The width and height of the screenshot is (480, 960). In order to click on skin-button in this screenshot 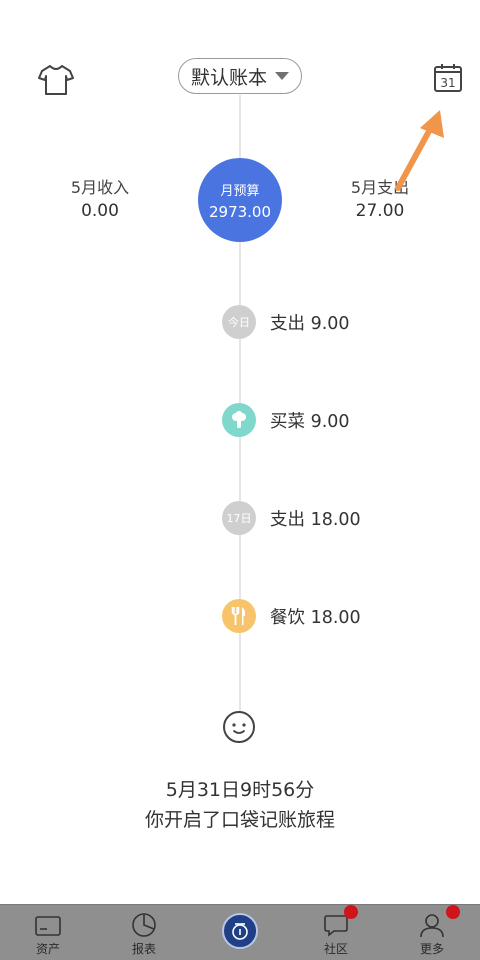, I will do `click(56, 80)`.